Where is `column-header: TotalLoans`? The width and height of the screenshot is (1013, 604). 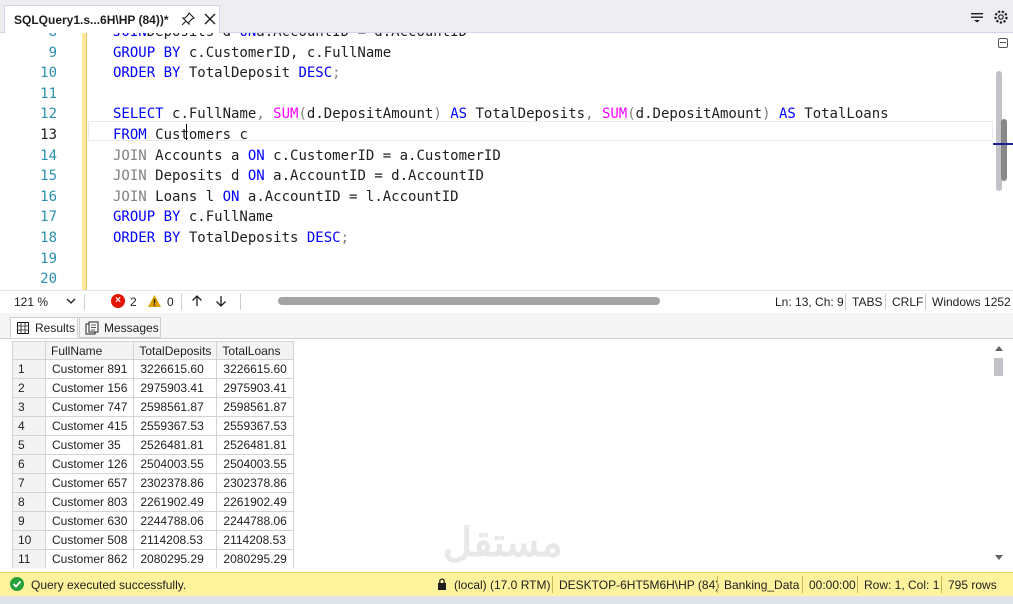 column-header: TotalLoans is located at coordinates (255, 350).